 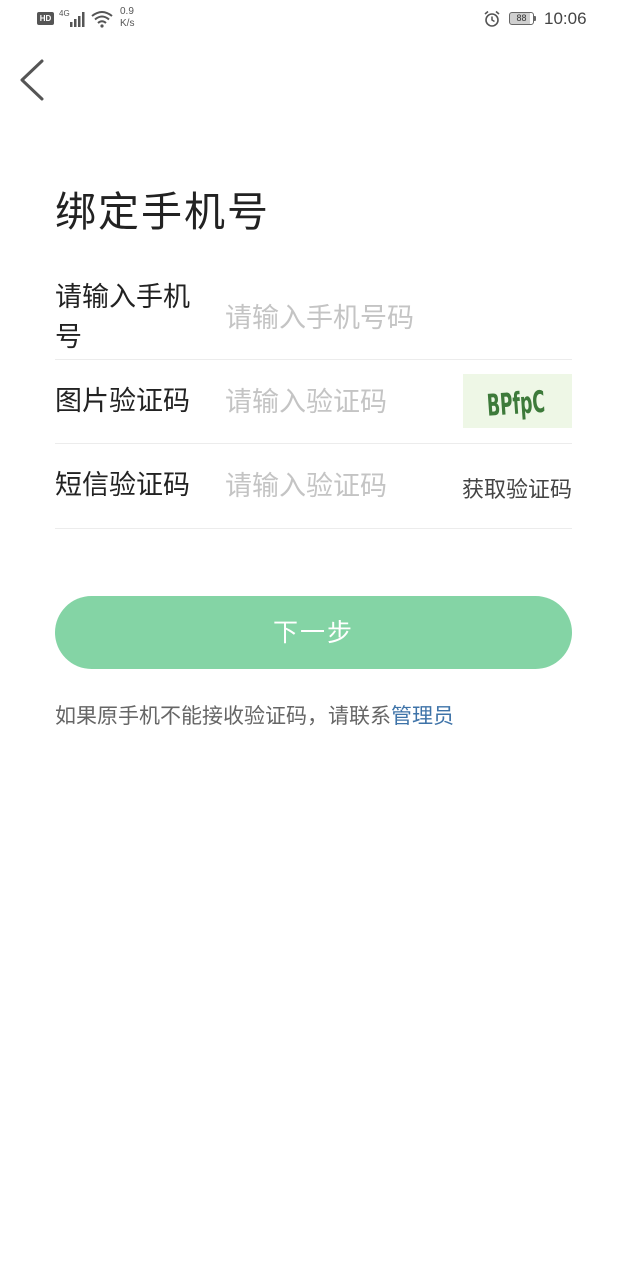 What do you see at coordinates (122, 401) in the screenshot?
I see `captcha-label: 图片验证码` at bounding box center [122, 401].